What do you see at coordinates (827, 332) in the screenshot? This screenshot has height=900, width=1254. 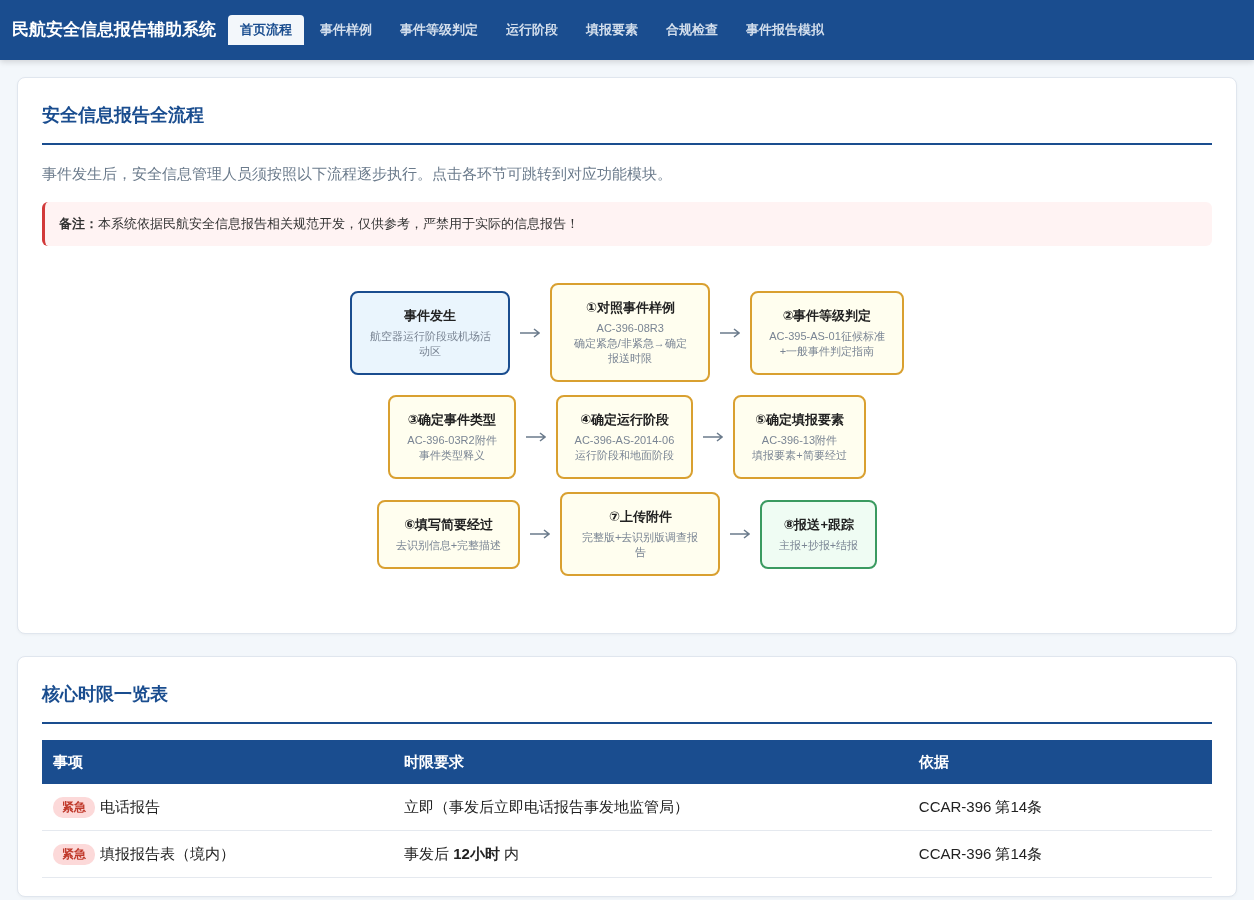 I see `flow-step-node: ②事件等级判定 AC-395-AS-01征候标准 +一般事件判定指南` at bounding box center [827, 332].